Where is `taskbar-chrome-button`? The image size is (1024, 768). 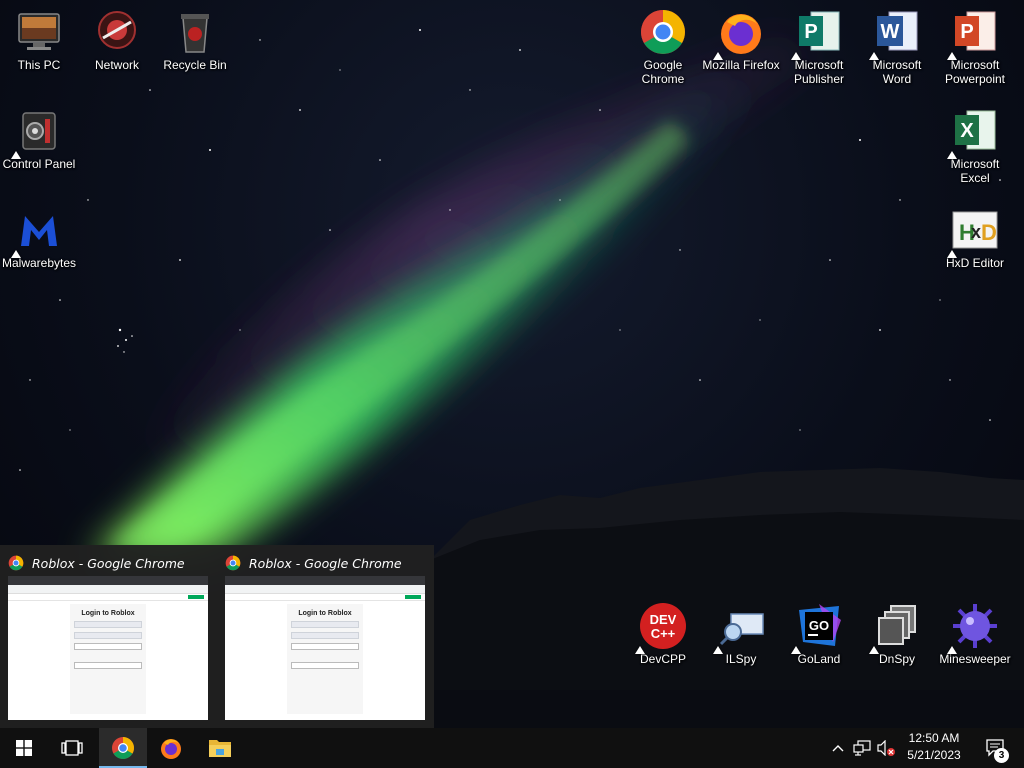 taskbar-chrome-button is located at coordinates (123, 748).